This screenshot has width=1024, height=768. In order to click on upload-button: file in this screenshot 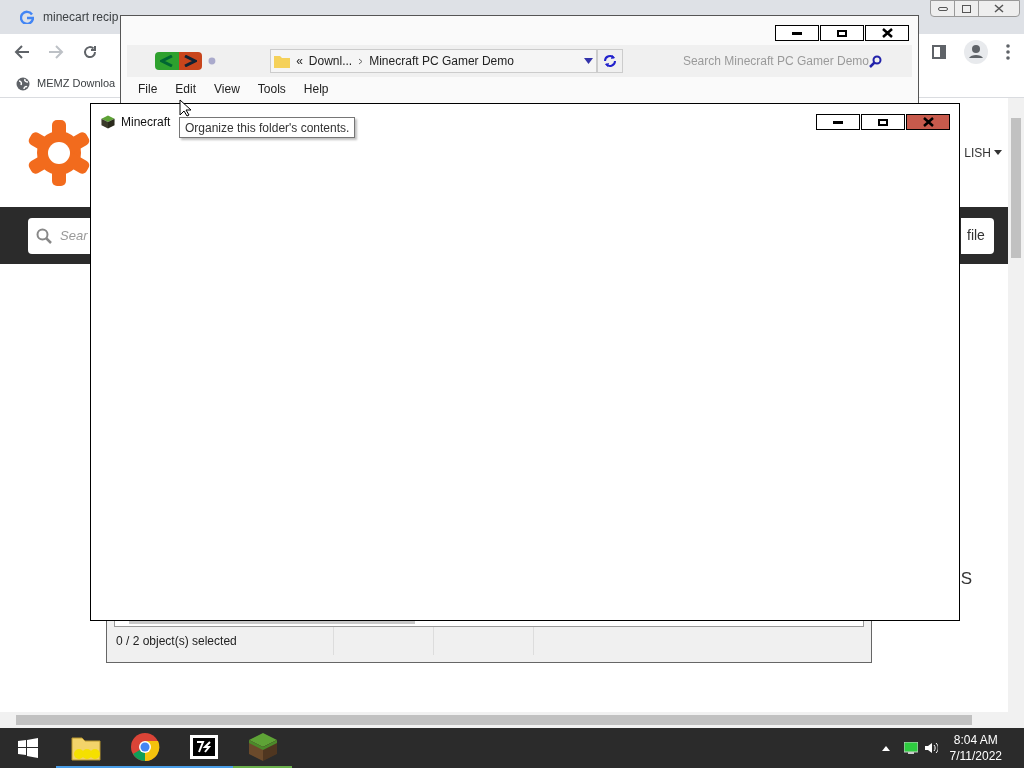, I will do `click(977, 235)`.